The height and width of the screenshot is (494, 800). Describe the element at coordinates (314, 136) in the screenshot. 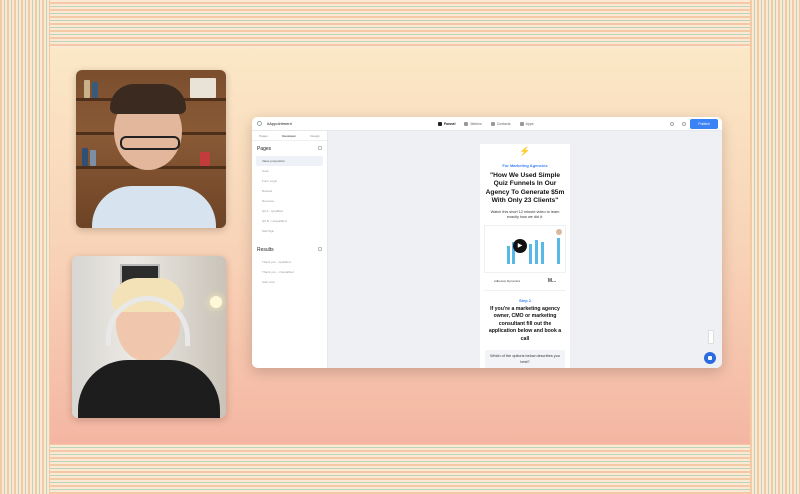

I see `tab-design: Design` at that location.